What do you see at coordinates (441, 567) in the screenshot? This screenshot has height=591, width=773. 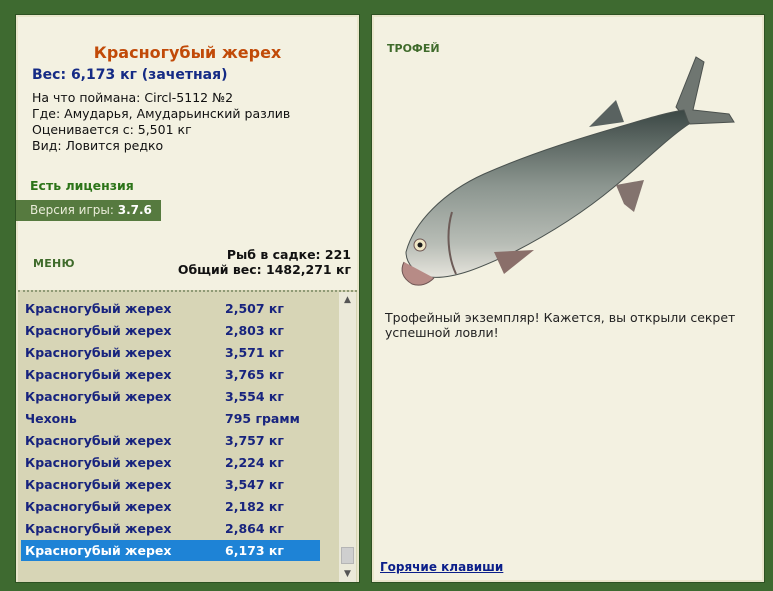 I see `hotkeys-link: Горячие клавиши` at bounding box center [441, 567].